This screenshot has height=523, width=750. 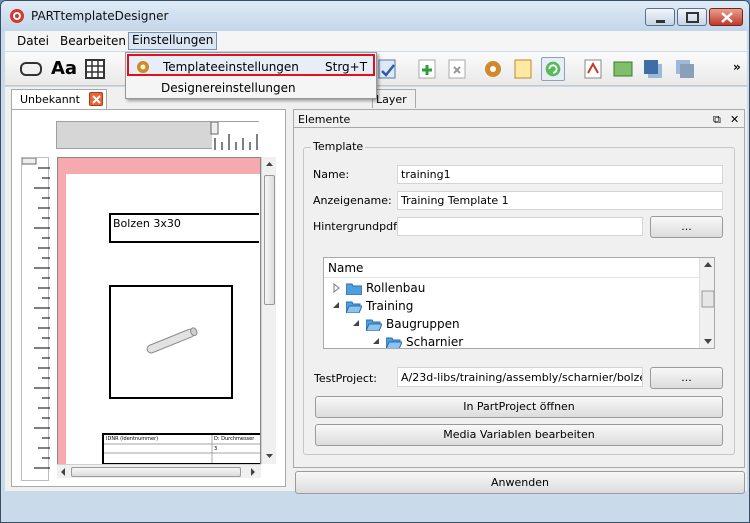 I want to click on toolbar-overflow-button: », so click(x=737, y=67).